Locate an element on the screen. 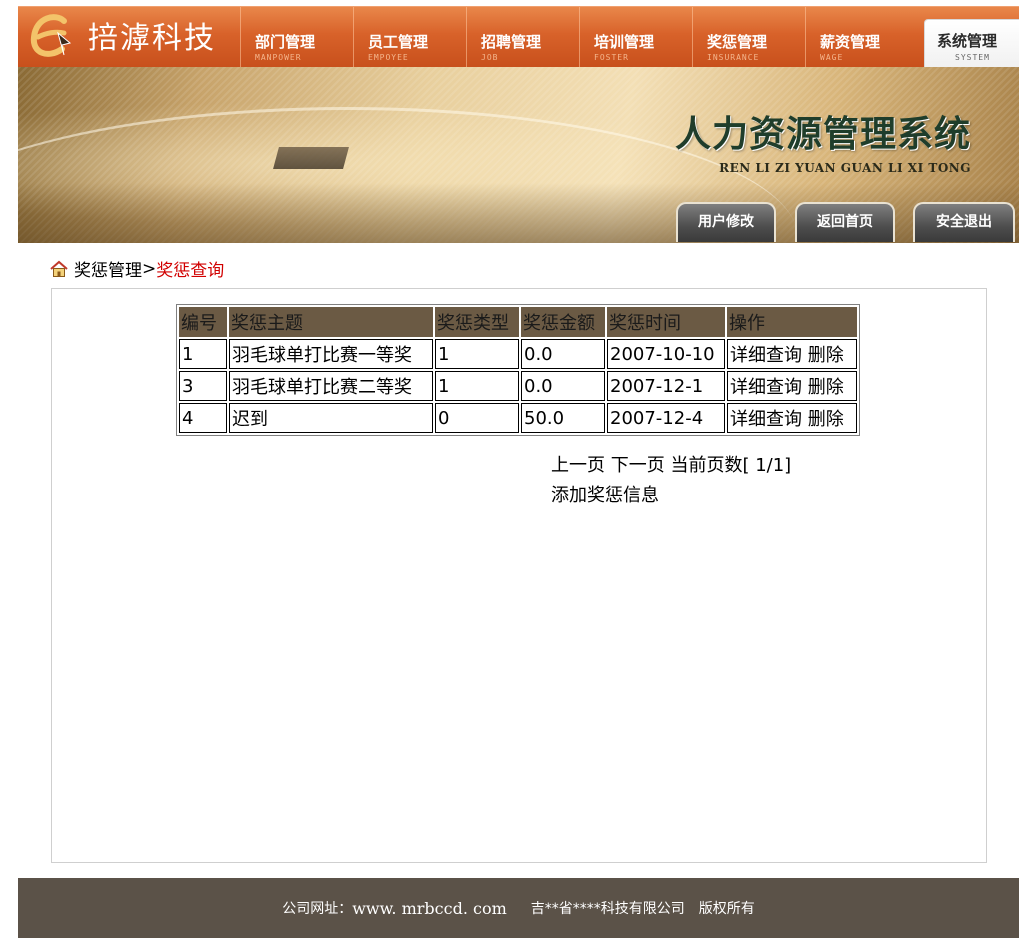 The image size is (1019, 943). nav-training: 培训管理 FOSTER is located at coordinates (635, 37).